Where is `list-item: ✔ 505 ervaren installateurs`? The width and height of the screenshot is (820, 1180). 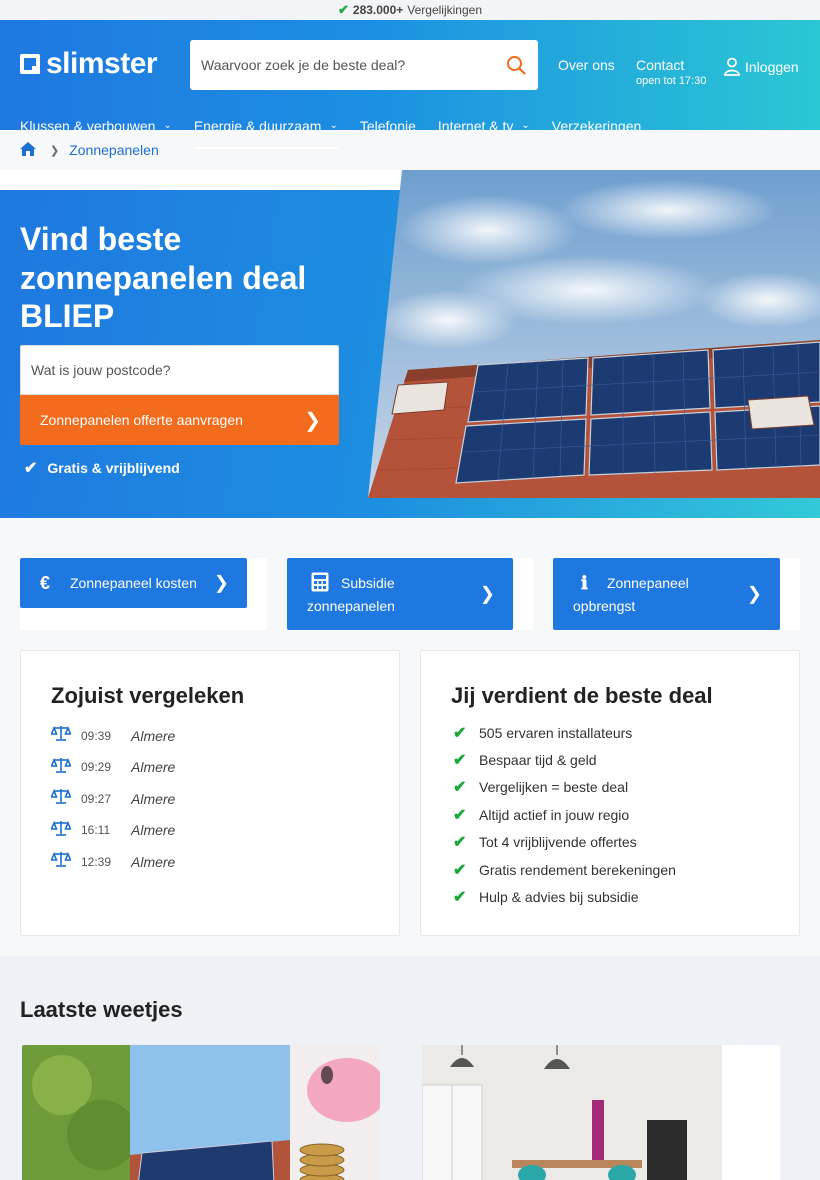
list-item: ✔ 505 ervaren installateurs is located at coordinates (564, 732).